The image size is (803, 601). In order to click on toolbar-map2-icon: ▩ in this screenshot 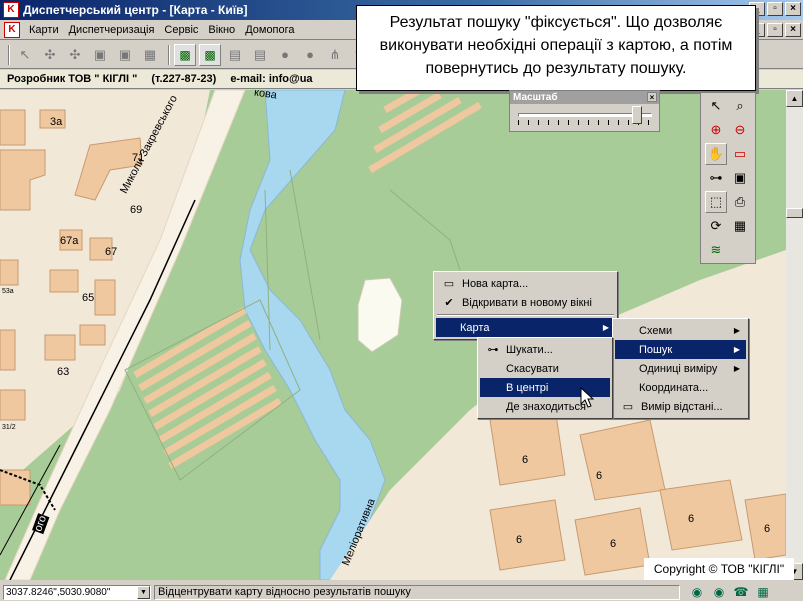, I will do `click(210, 54)`.